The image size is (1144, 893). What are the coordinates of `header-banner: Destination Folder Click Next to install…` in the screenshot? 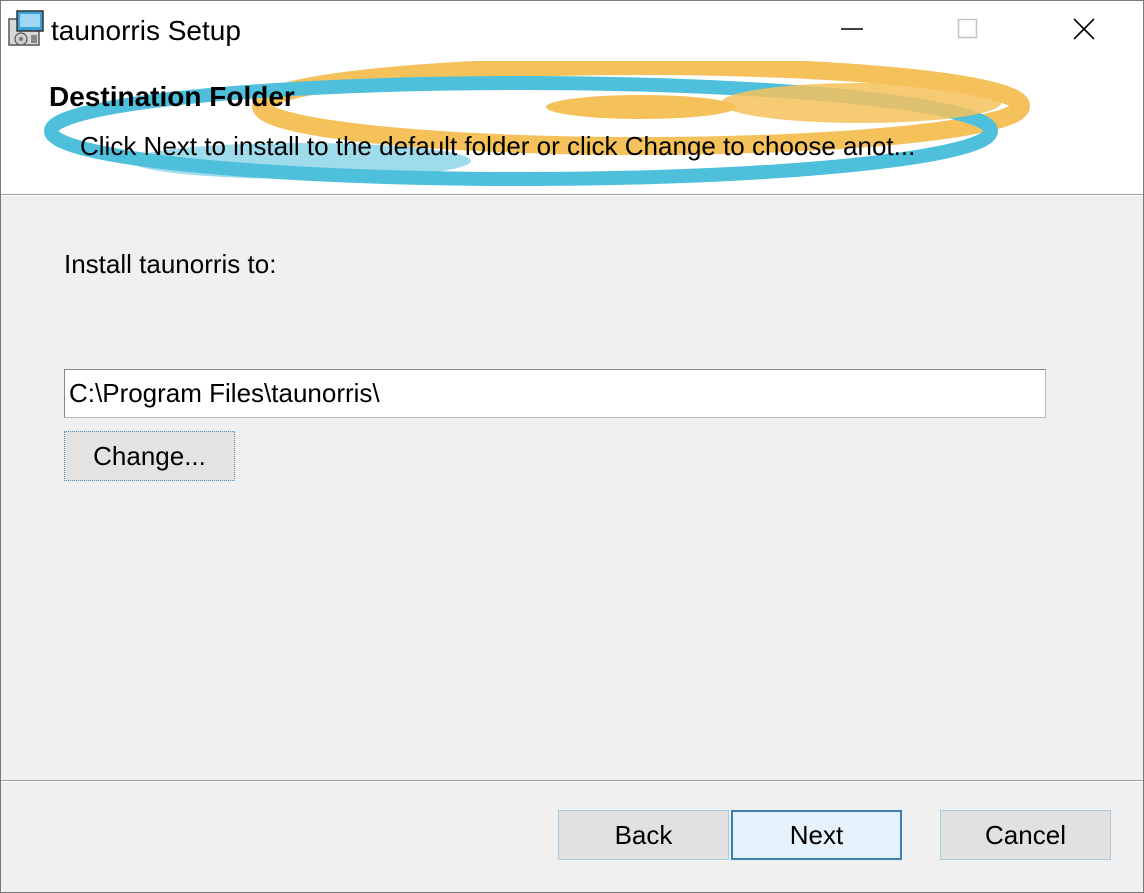 It's located at (572, 127).